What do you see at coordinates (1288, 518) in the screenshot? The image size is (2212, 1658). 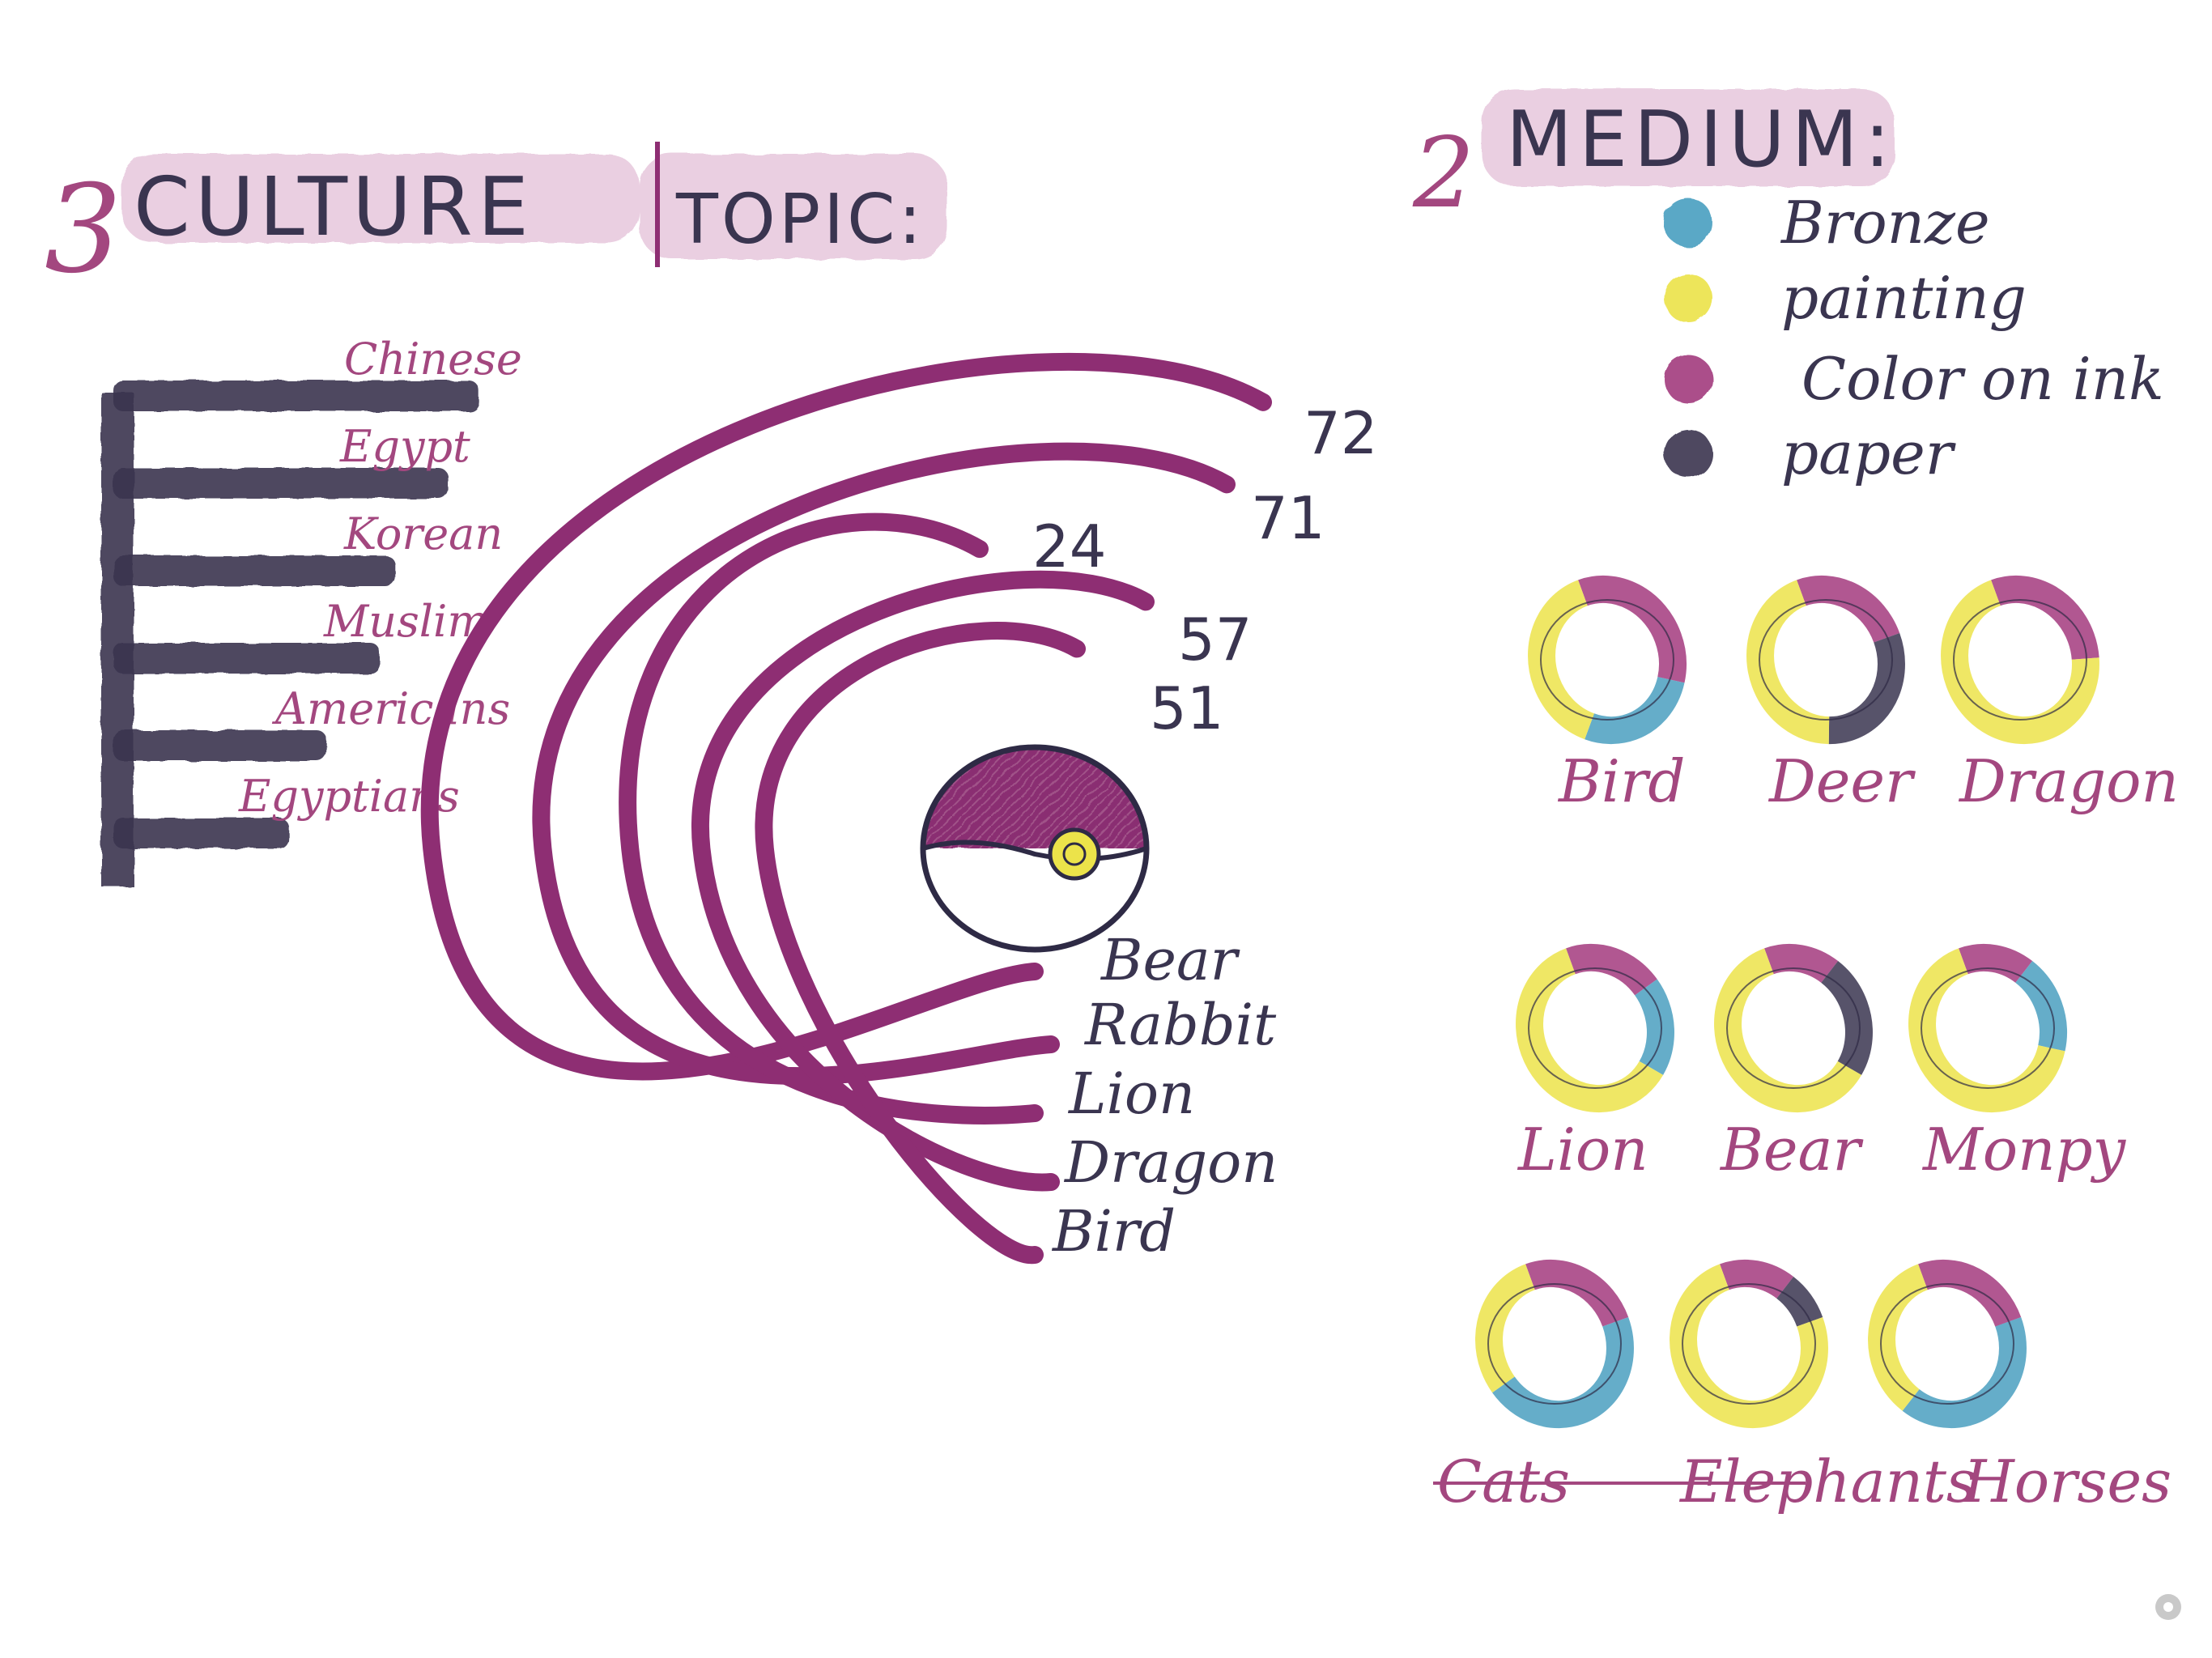 I see `topic-value-label: 71` at bounding box center [1288, 518].